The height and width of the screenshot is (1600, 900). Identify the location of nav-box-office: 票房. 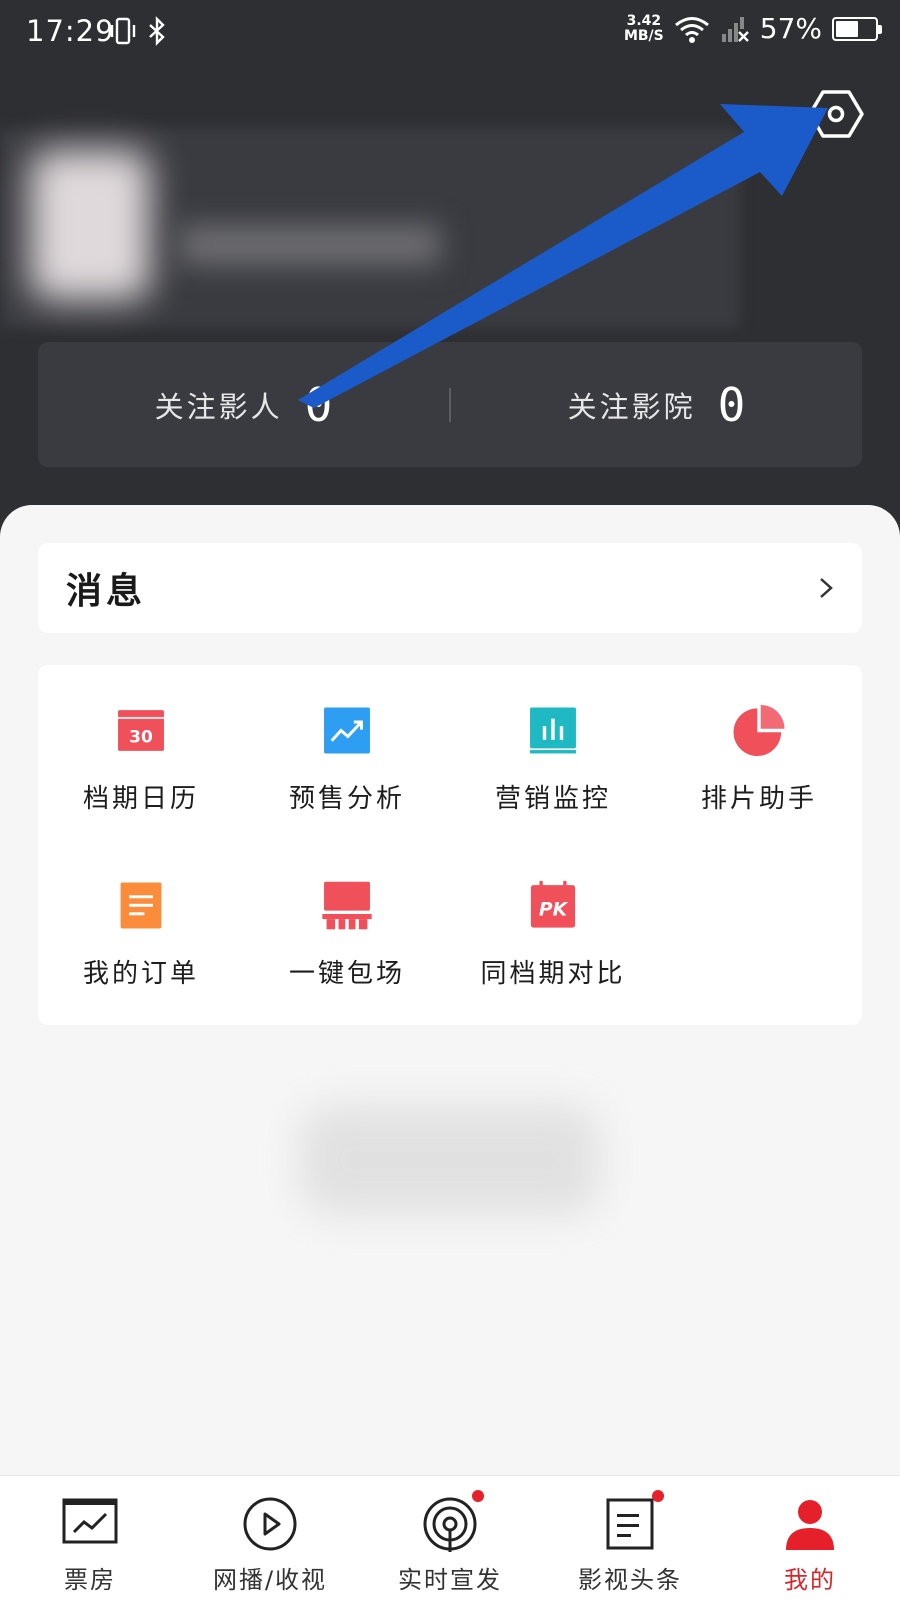
(90, 1538).